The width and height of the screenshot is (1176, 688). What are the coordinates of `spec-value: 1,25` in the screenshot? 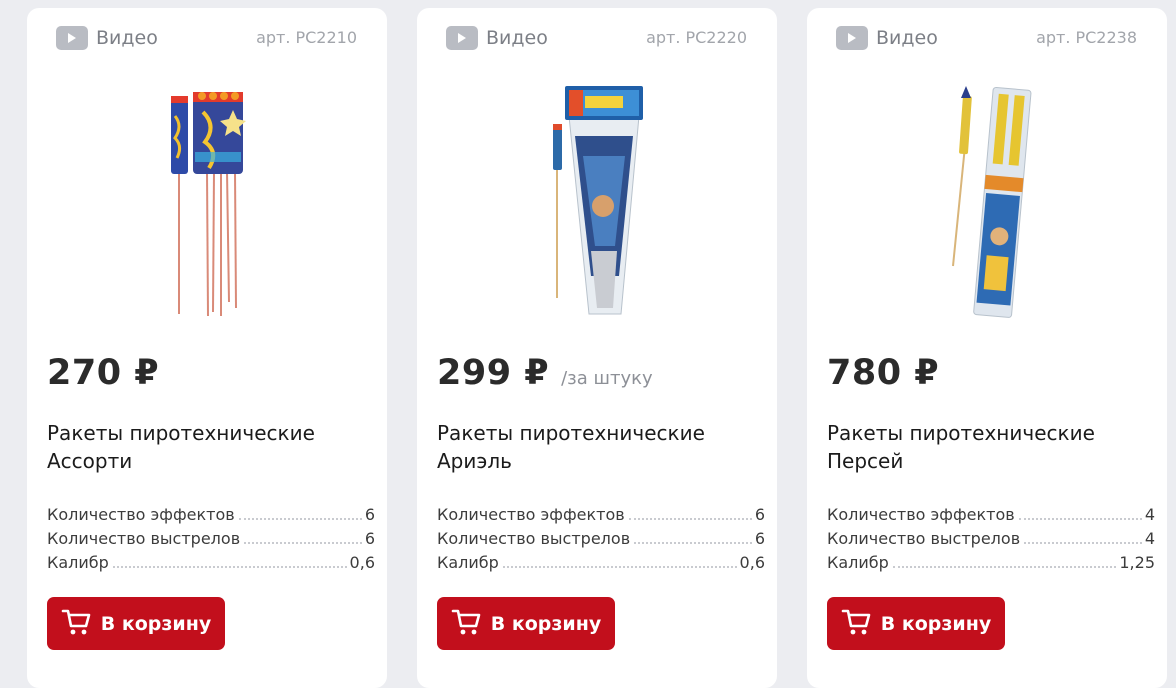 It's located at (1137, 562).